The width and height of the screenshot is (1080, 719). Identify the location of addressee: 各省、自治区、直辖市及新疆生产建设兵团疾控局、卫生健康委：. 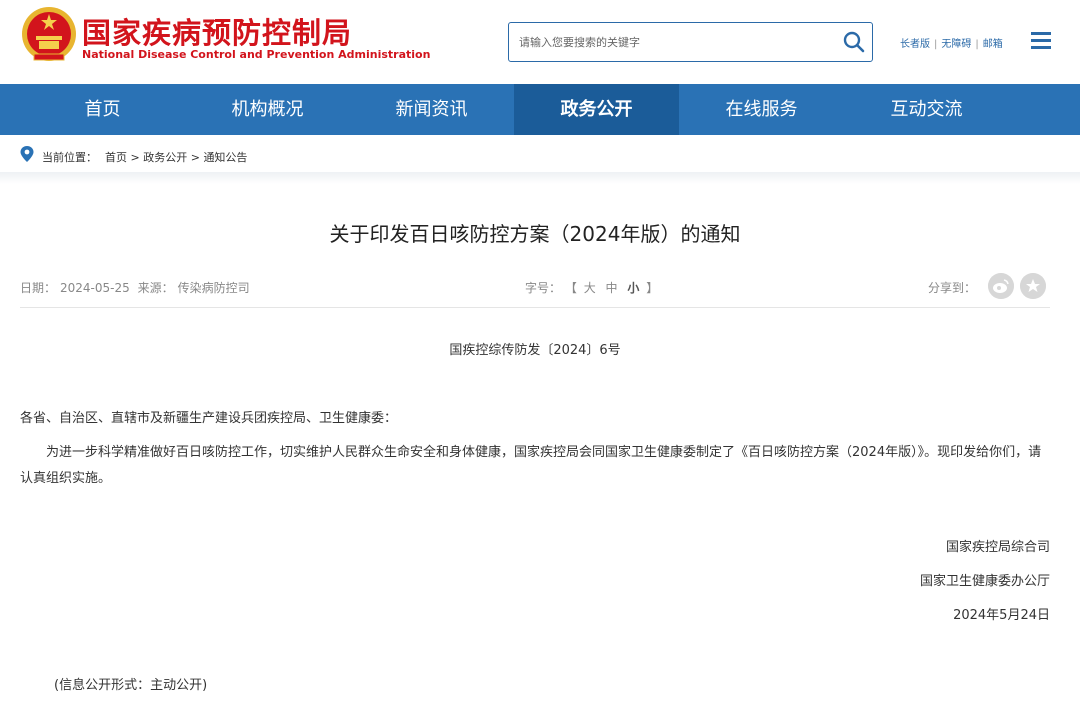
(209, 418).